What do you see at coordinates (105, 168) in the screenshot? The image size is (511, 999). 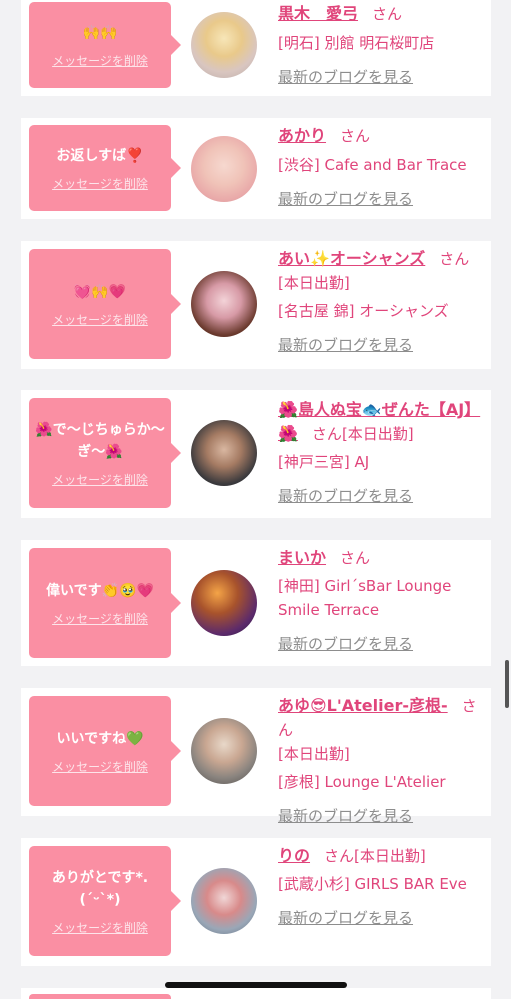 I see `message-bubble: お返しすば❣️ メッセージを削除` at bounding box center [105, 168].